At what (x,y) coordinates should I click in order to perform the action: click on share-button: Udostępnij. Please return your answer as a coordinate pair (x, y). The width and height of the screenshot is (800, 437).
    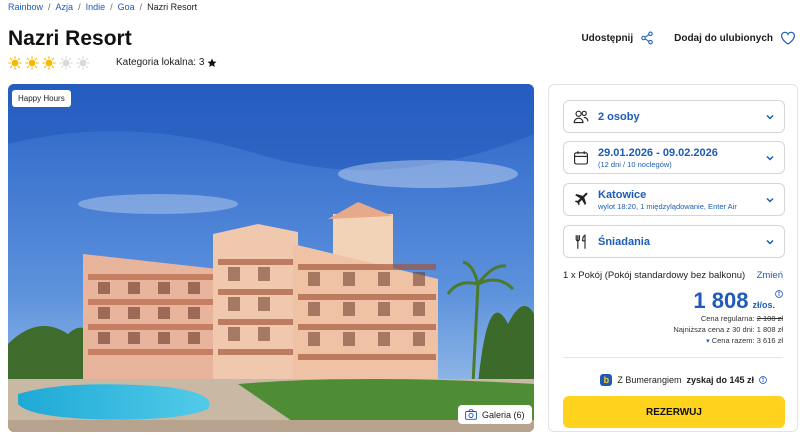
    Looking at the image, I should click on (617, 38).